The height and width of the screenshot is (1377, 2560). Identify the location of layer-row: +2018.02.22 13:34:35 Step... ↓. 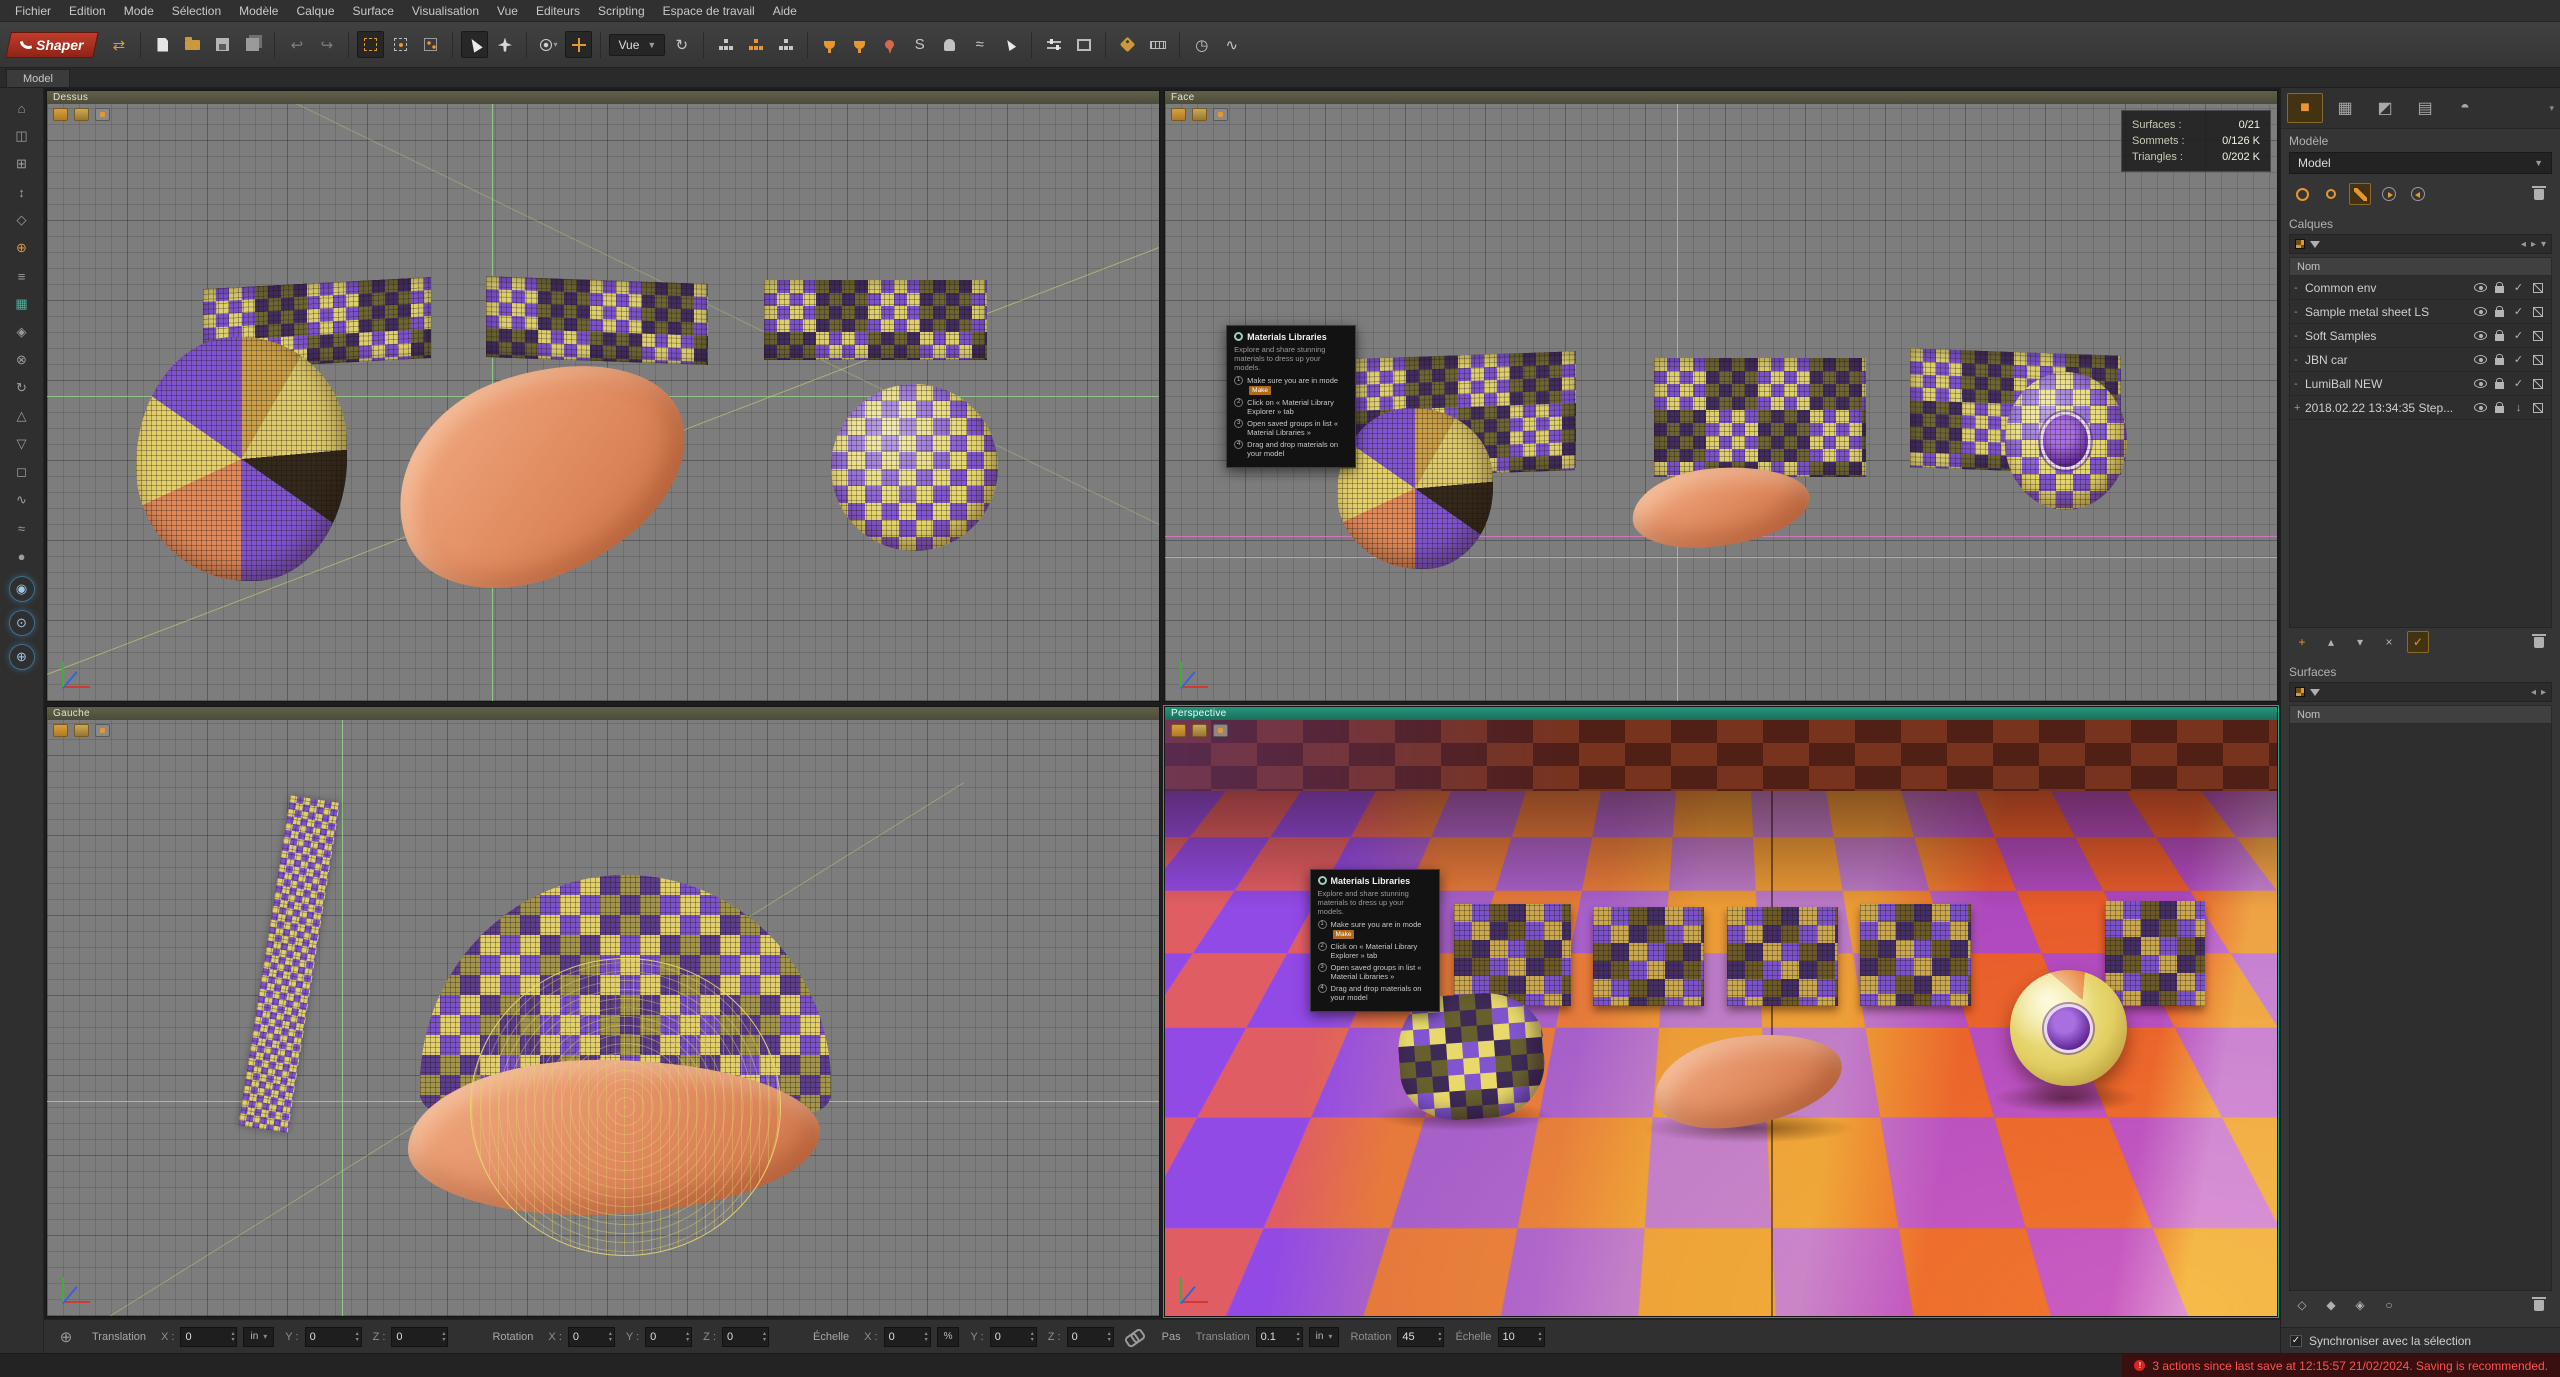
(2420, 408).